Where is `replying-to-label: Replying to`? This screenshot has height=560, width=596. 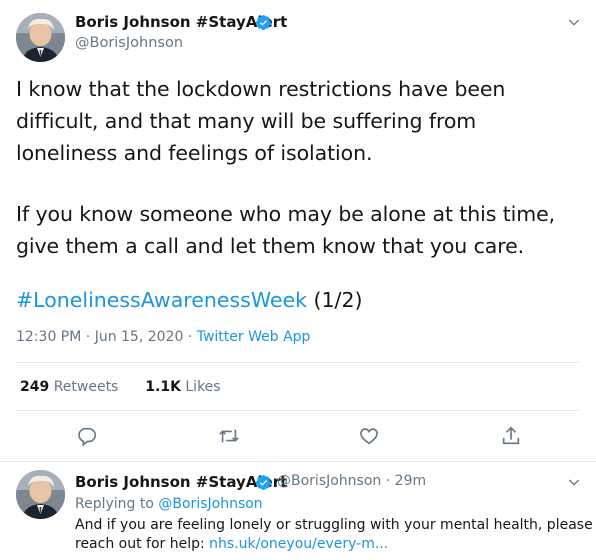 replying-to-label: Replying to is located at coordinates (114, 504).